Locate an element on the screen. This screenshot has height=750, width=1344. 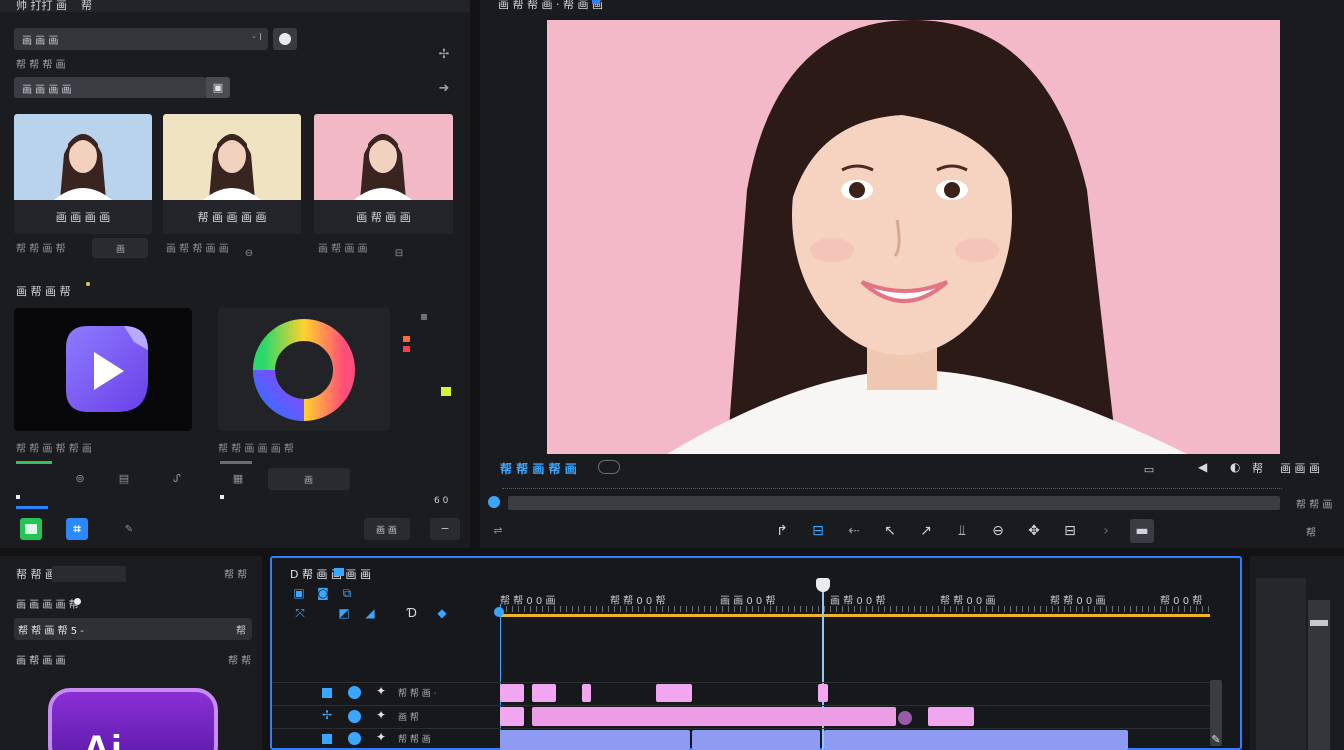
clip-v2-a is located at coordinates (512, 716).